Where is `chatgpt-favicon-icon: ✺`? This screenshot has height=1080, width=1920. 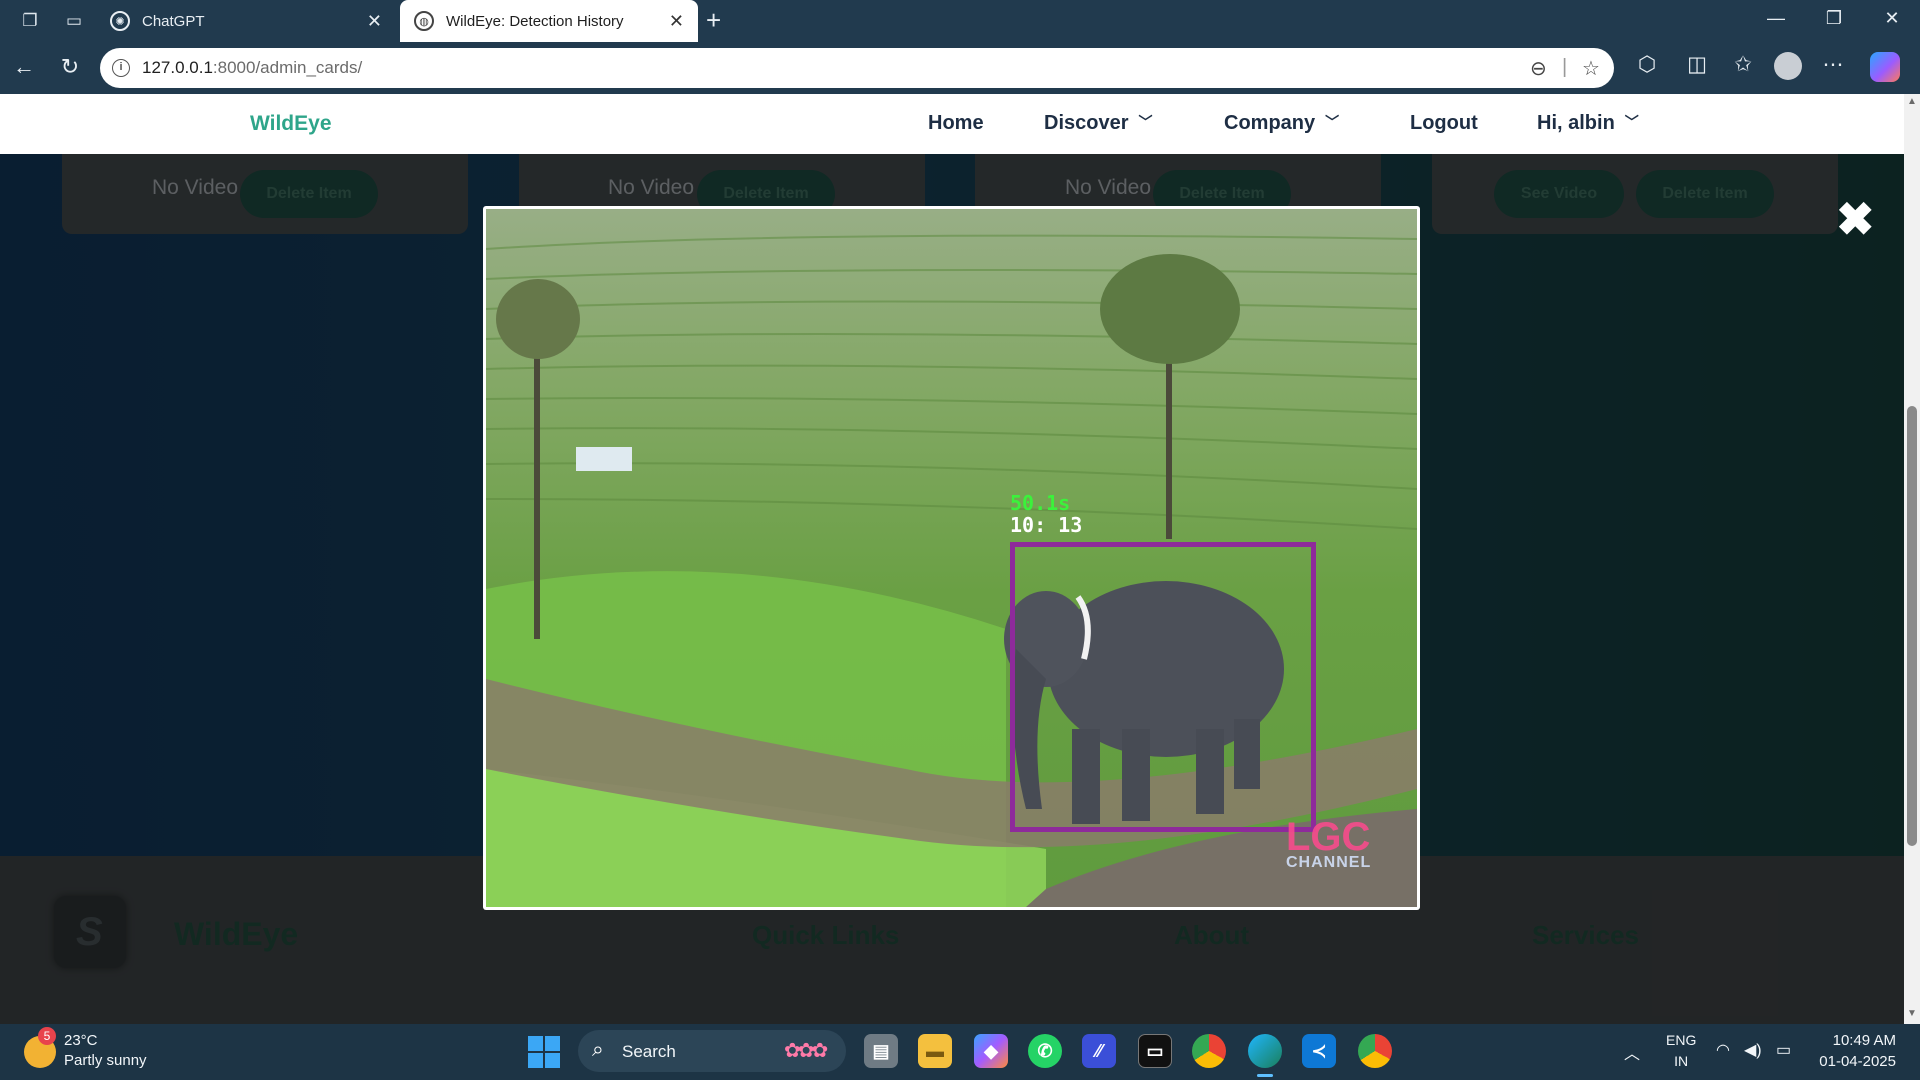 chatgpt-favicon-icon: ✺ is located at coordinates (120, 21).